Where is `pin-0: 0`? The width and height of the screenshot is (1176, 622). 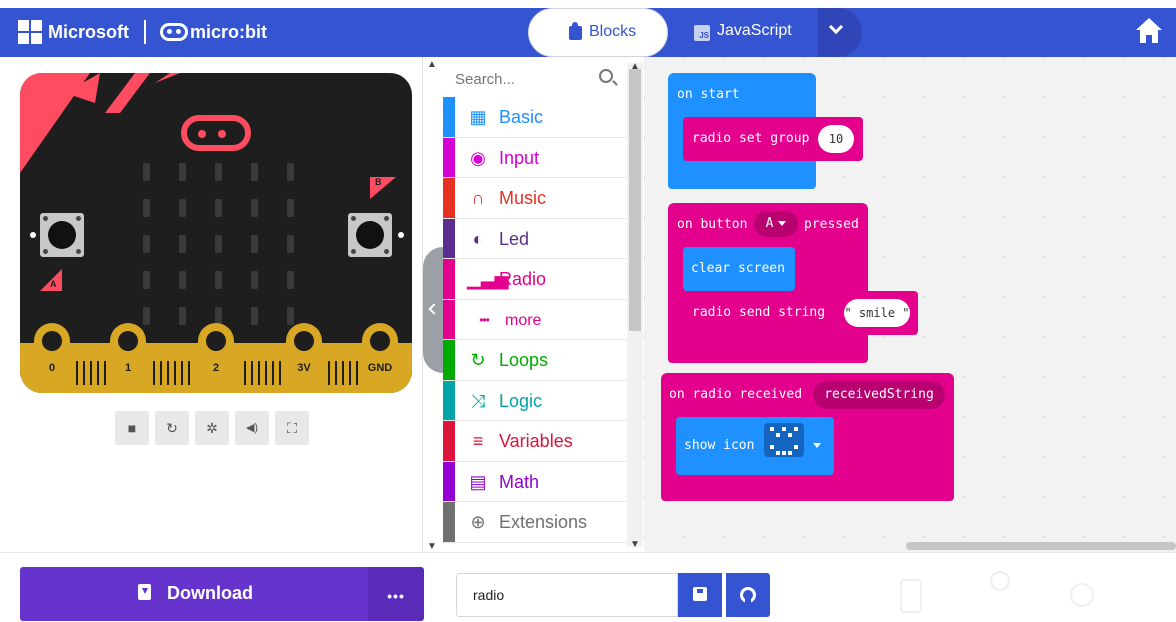
pin-0: 0 is located at coordinates (52, 358).